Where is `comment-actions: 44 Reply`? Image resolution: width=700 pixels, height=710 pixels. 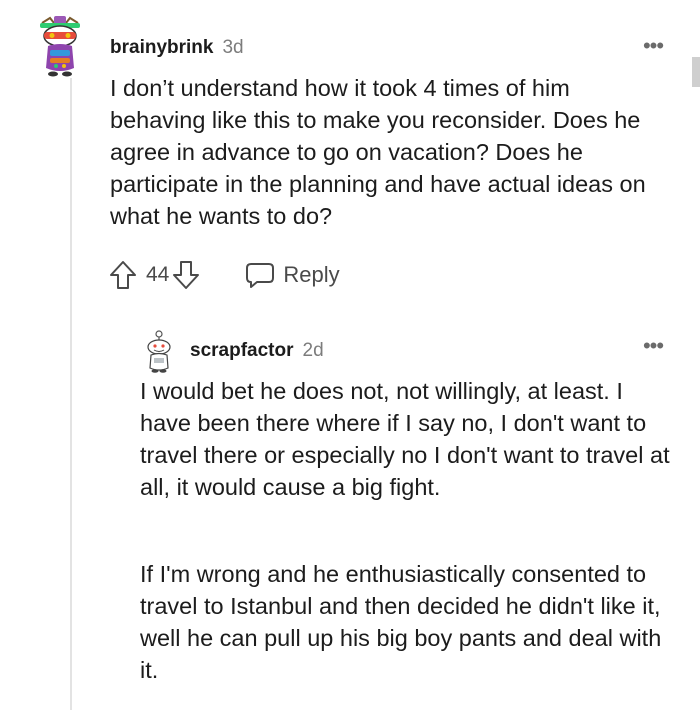
comment-actions: 44 Reply is located at coordinates (224, 275).